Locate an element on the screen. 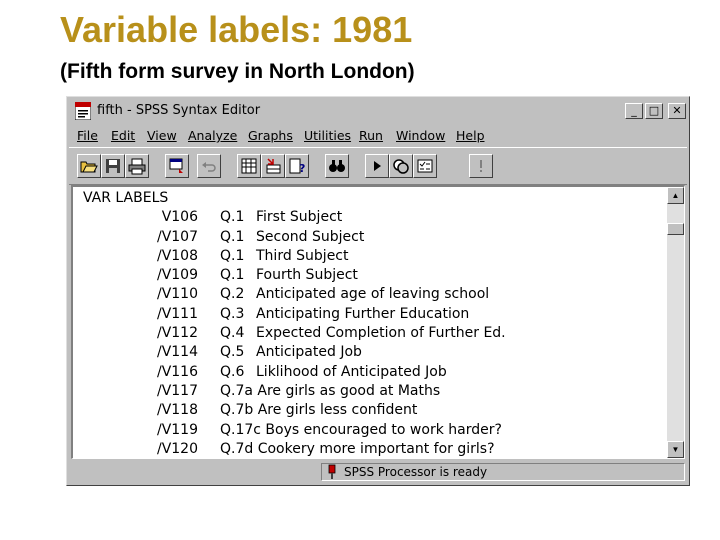 Image resolution: width=720 pixels, height=540 pixels. menu-window: Window is located at coordinates (420, 135).